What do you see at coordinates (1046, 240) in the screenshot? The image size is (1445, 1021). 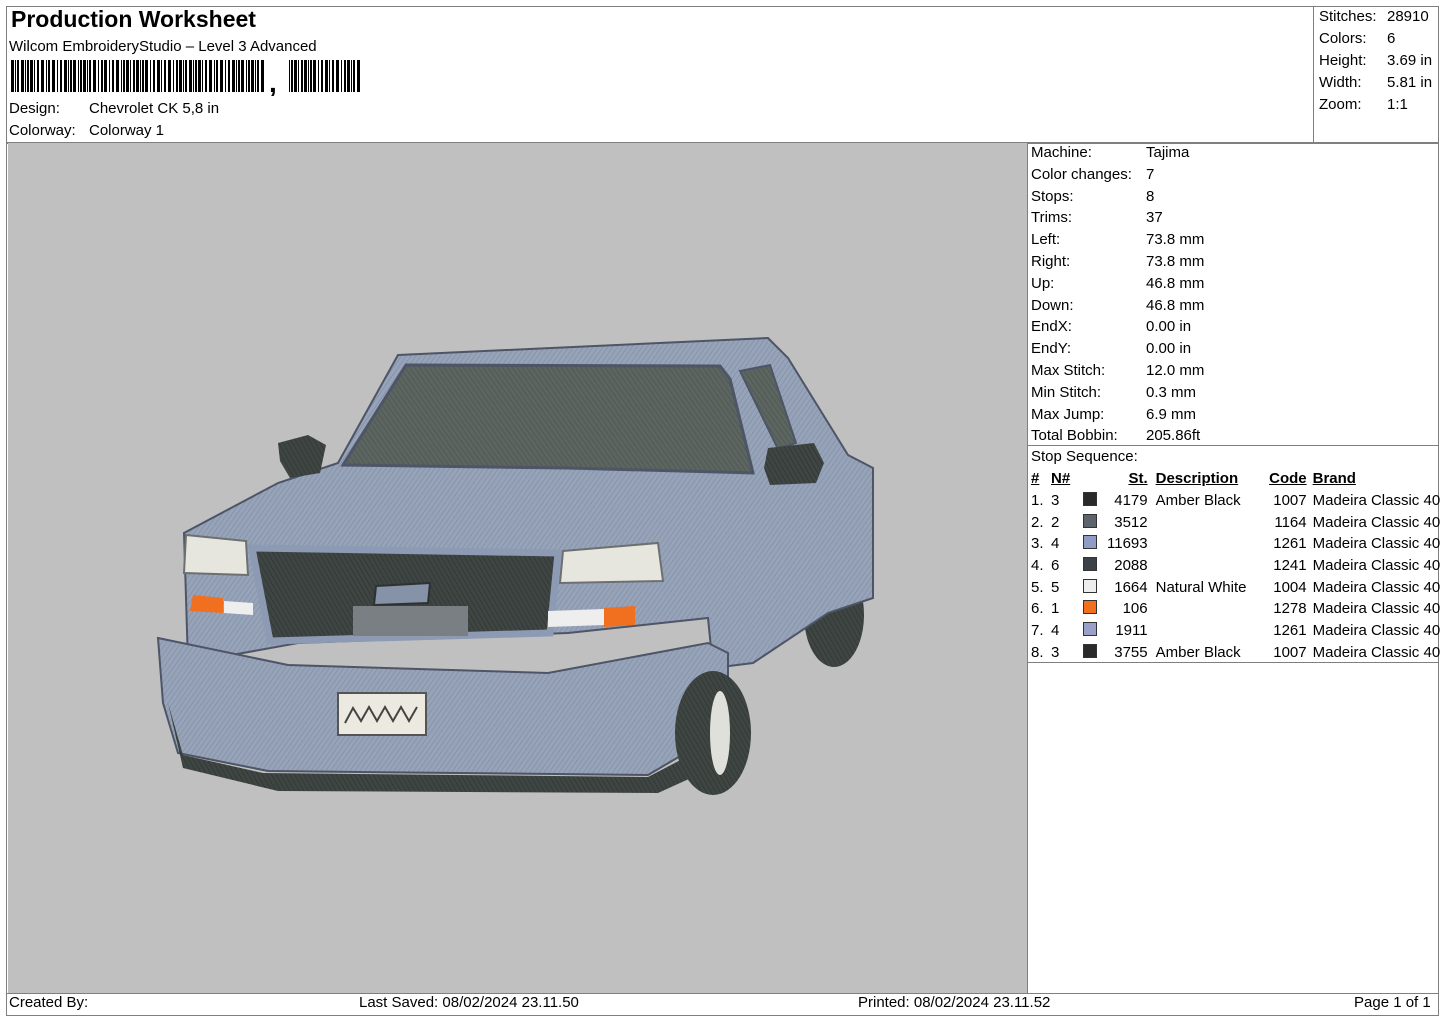 I see `machine-info-label: Left:` at bounding box center [1046, 240].